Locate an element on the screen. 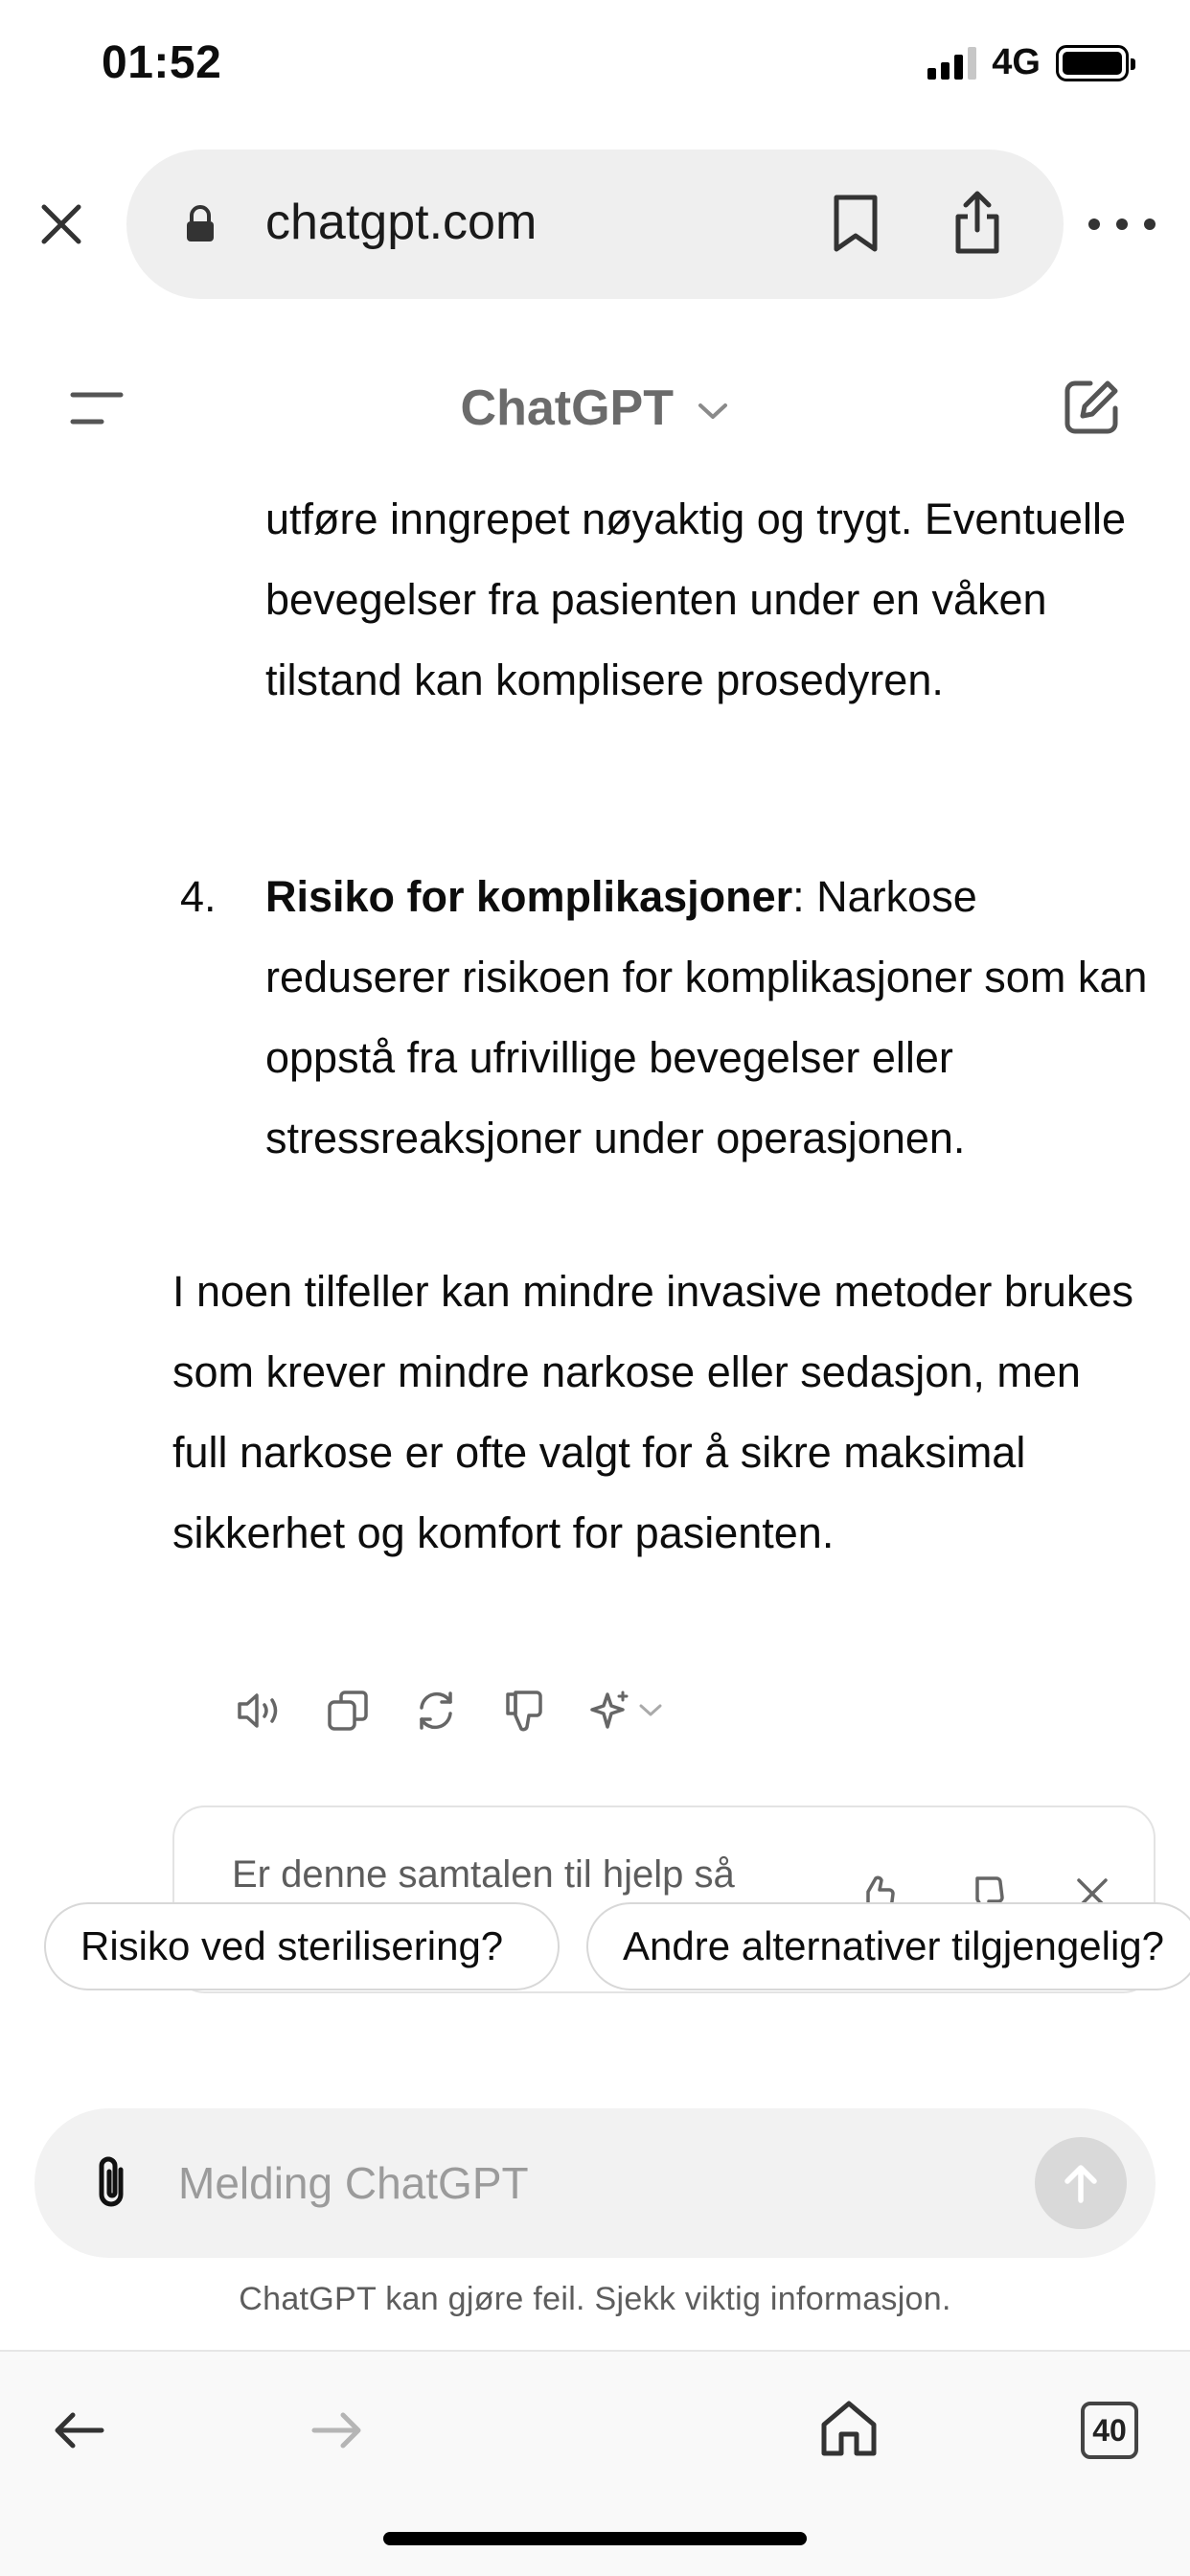 Image resolution: width=1190 pixels, height=2576 pixels. message-actions is located at coordinates (453, 1711).